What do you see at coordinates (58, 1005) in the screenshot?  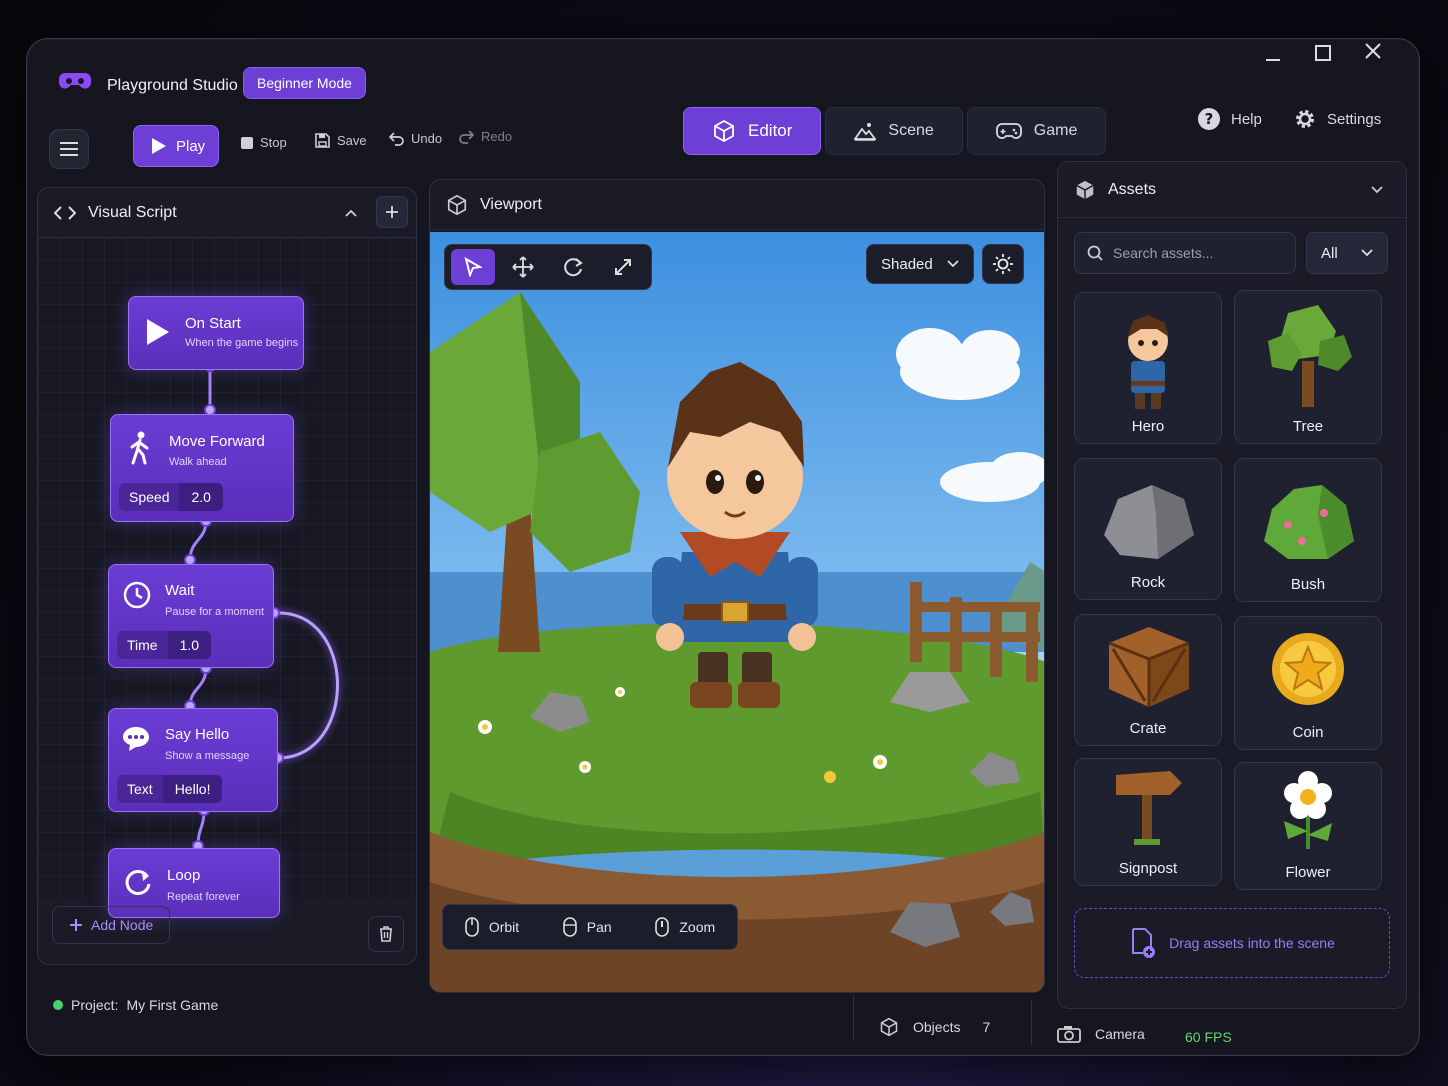 I see `status-dot` at bounding box center [58, 1005].